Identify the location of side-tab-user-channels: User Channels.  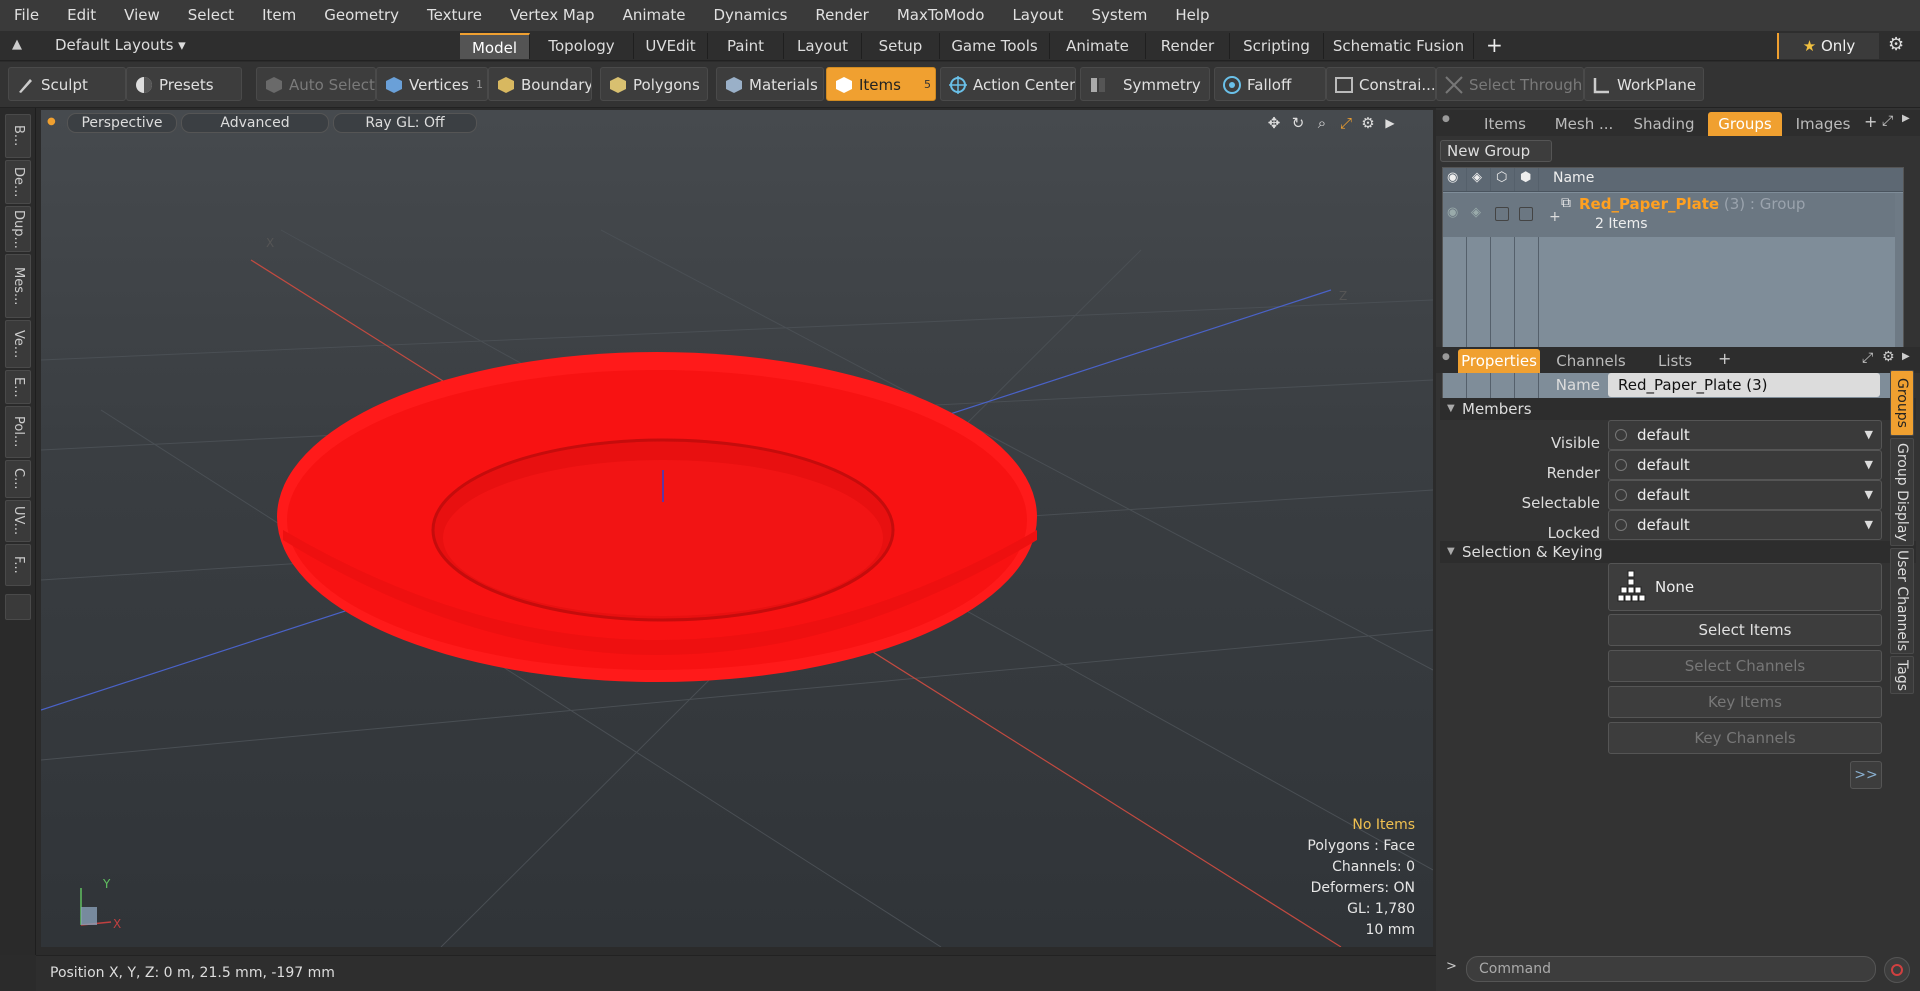
(1902, 601).